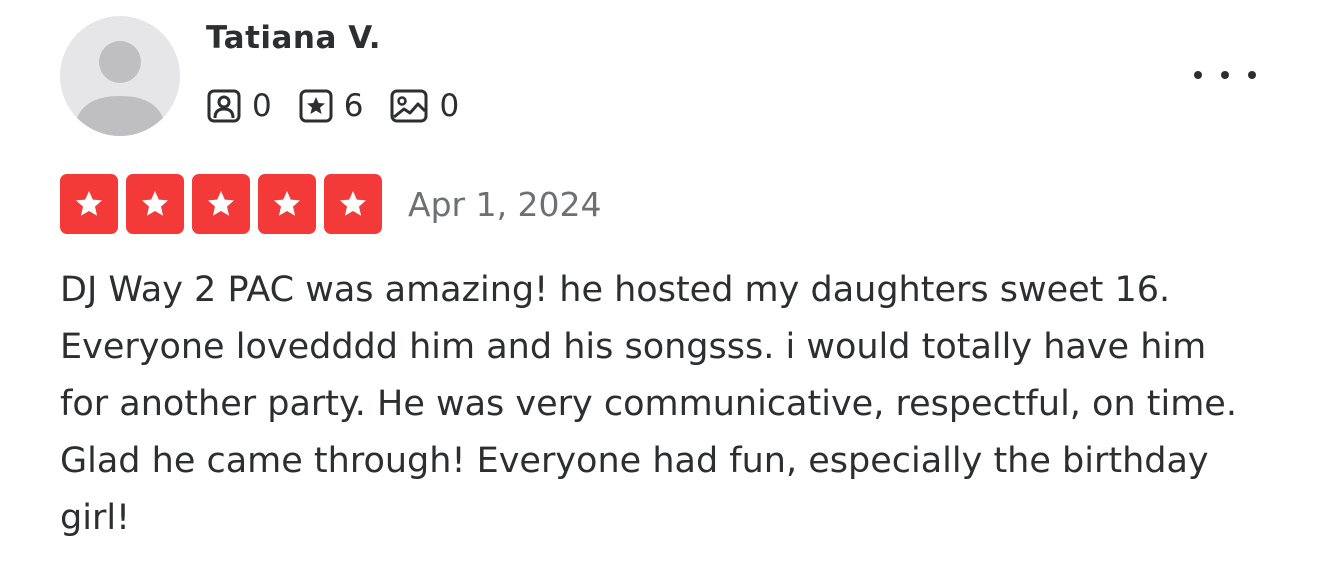  I want to click on user-name: Tatiana V., so click(293, 38).